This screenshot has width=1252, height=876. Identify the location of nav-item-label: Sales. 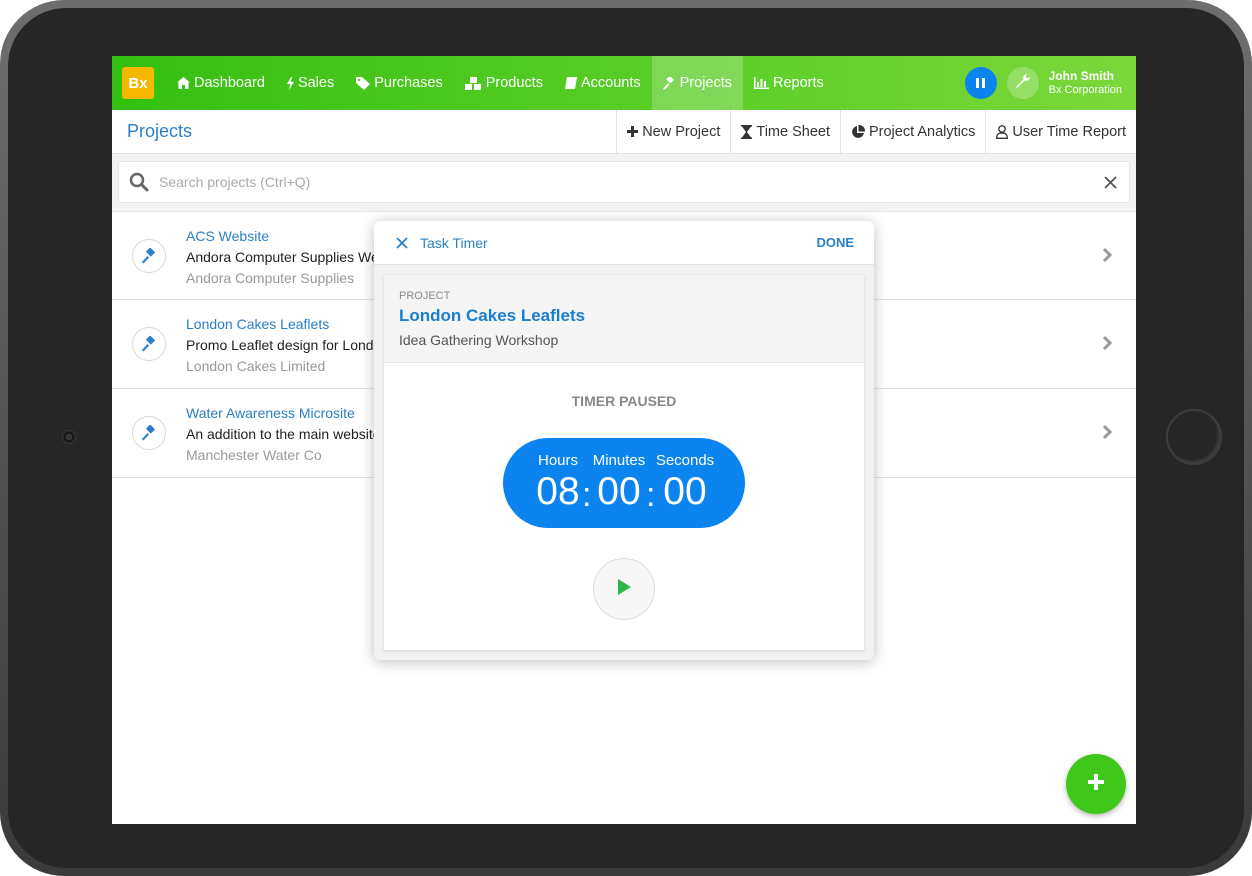
(316, 83).